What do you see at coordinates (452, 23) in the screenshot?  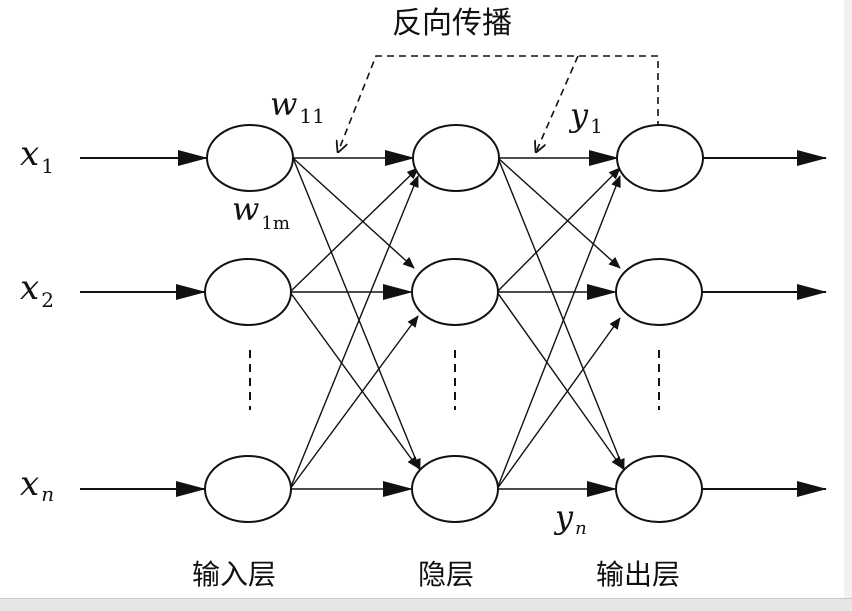 I see `diagram-title: 反向传播` at bounding box center [452, 23].